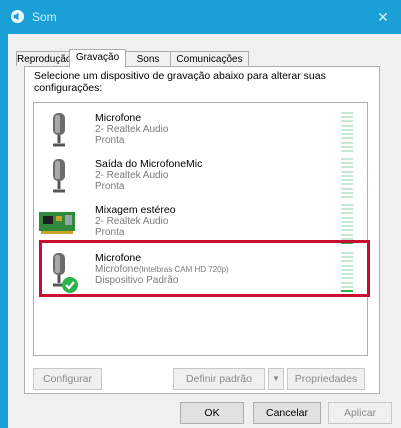 The height and width of the screenshot is (428, 401). I want to click on device-driver: Microfone(Intelbras CAM HD 720p), so click(162, 269).